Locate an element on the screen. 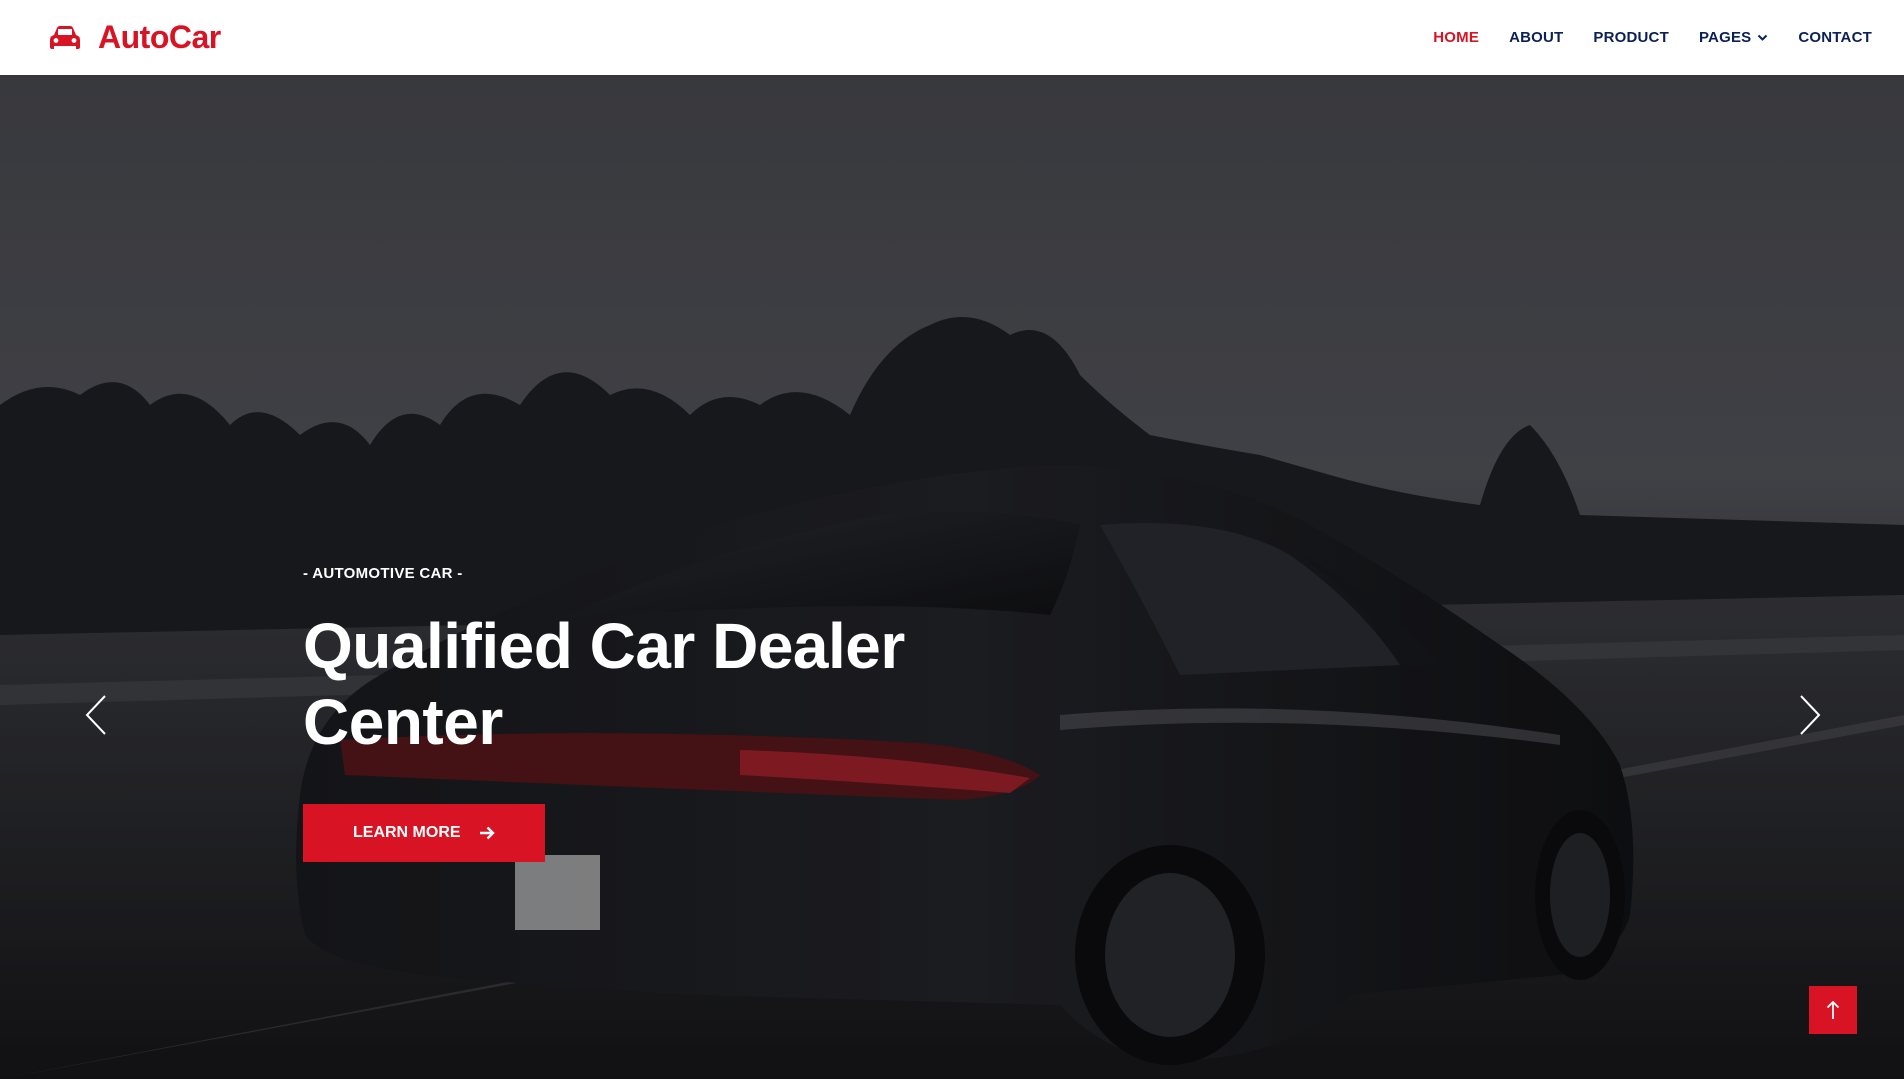  nav-item-label: ABOUT is located at coordinates (1536, 37).